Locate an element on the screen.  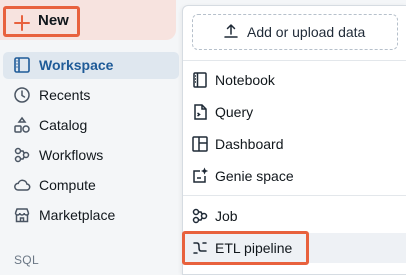
sidebar-item-label: Workflows is located at coordinates (71, 155).